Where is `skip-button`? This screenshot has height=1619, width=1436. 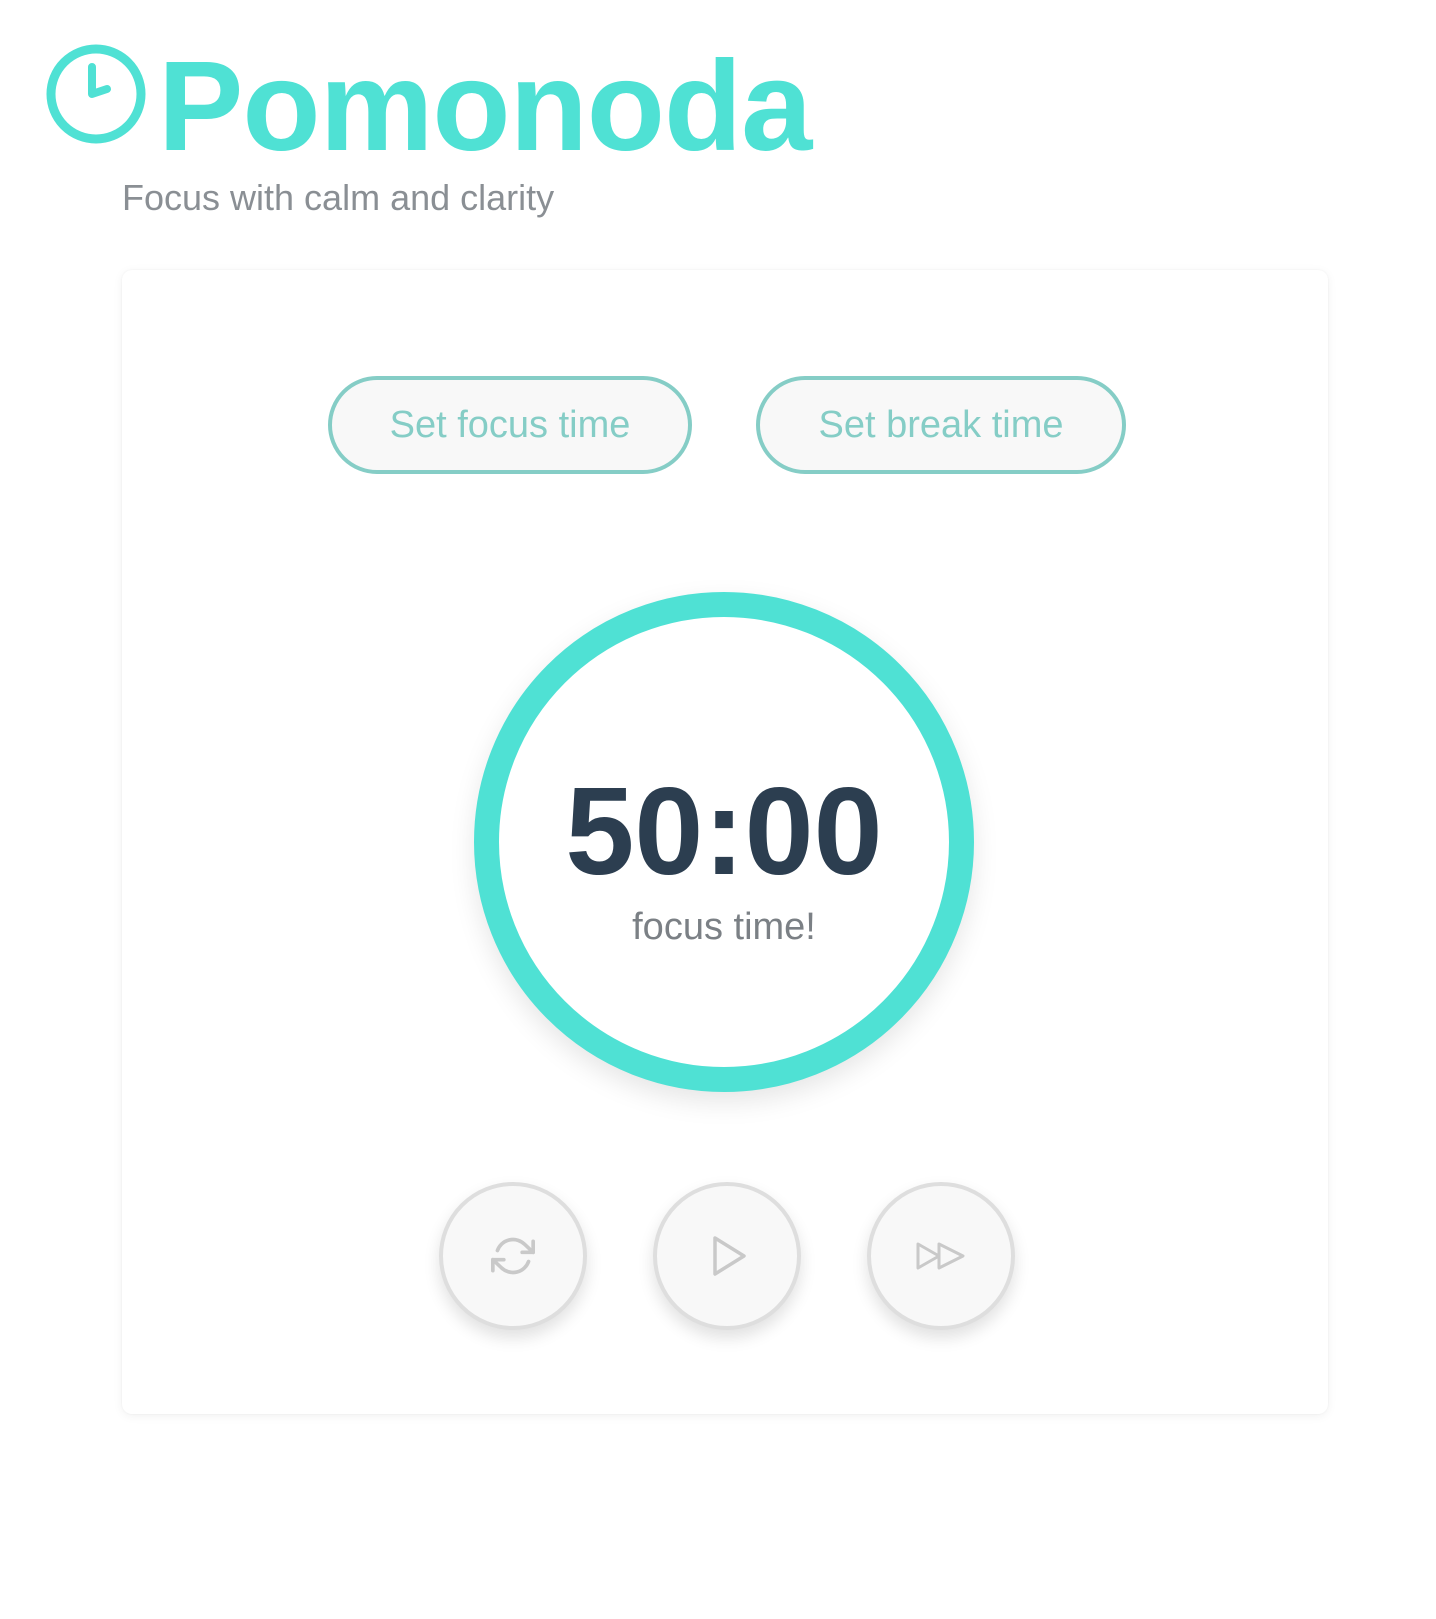
skip-button is located at coordinates (941, 1256).